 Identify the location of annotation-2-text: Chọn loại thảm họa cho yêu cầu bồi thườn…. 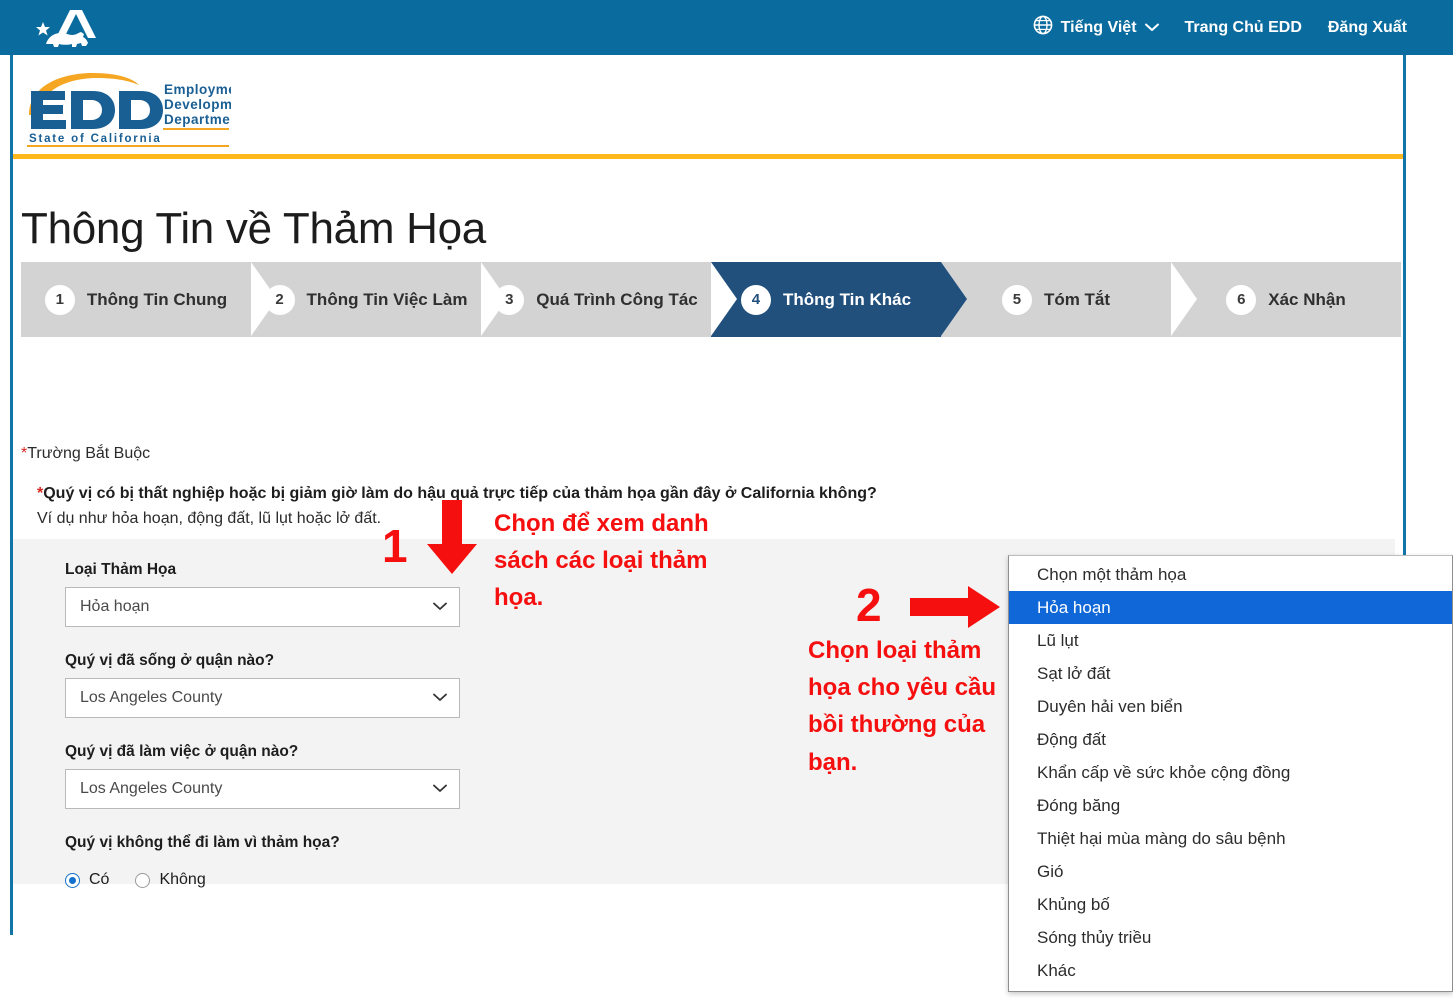
(902, 706).